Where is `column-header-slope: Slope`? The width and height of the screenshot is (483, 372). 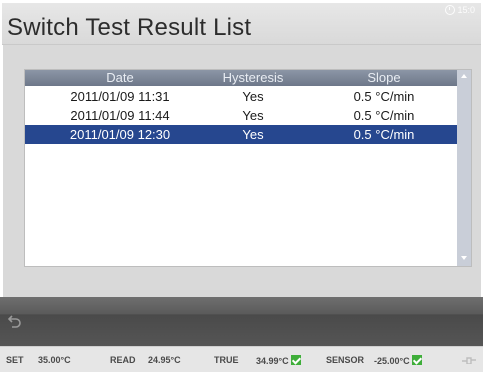
column-header-slope: Slope is located at coordinates (384, 78).